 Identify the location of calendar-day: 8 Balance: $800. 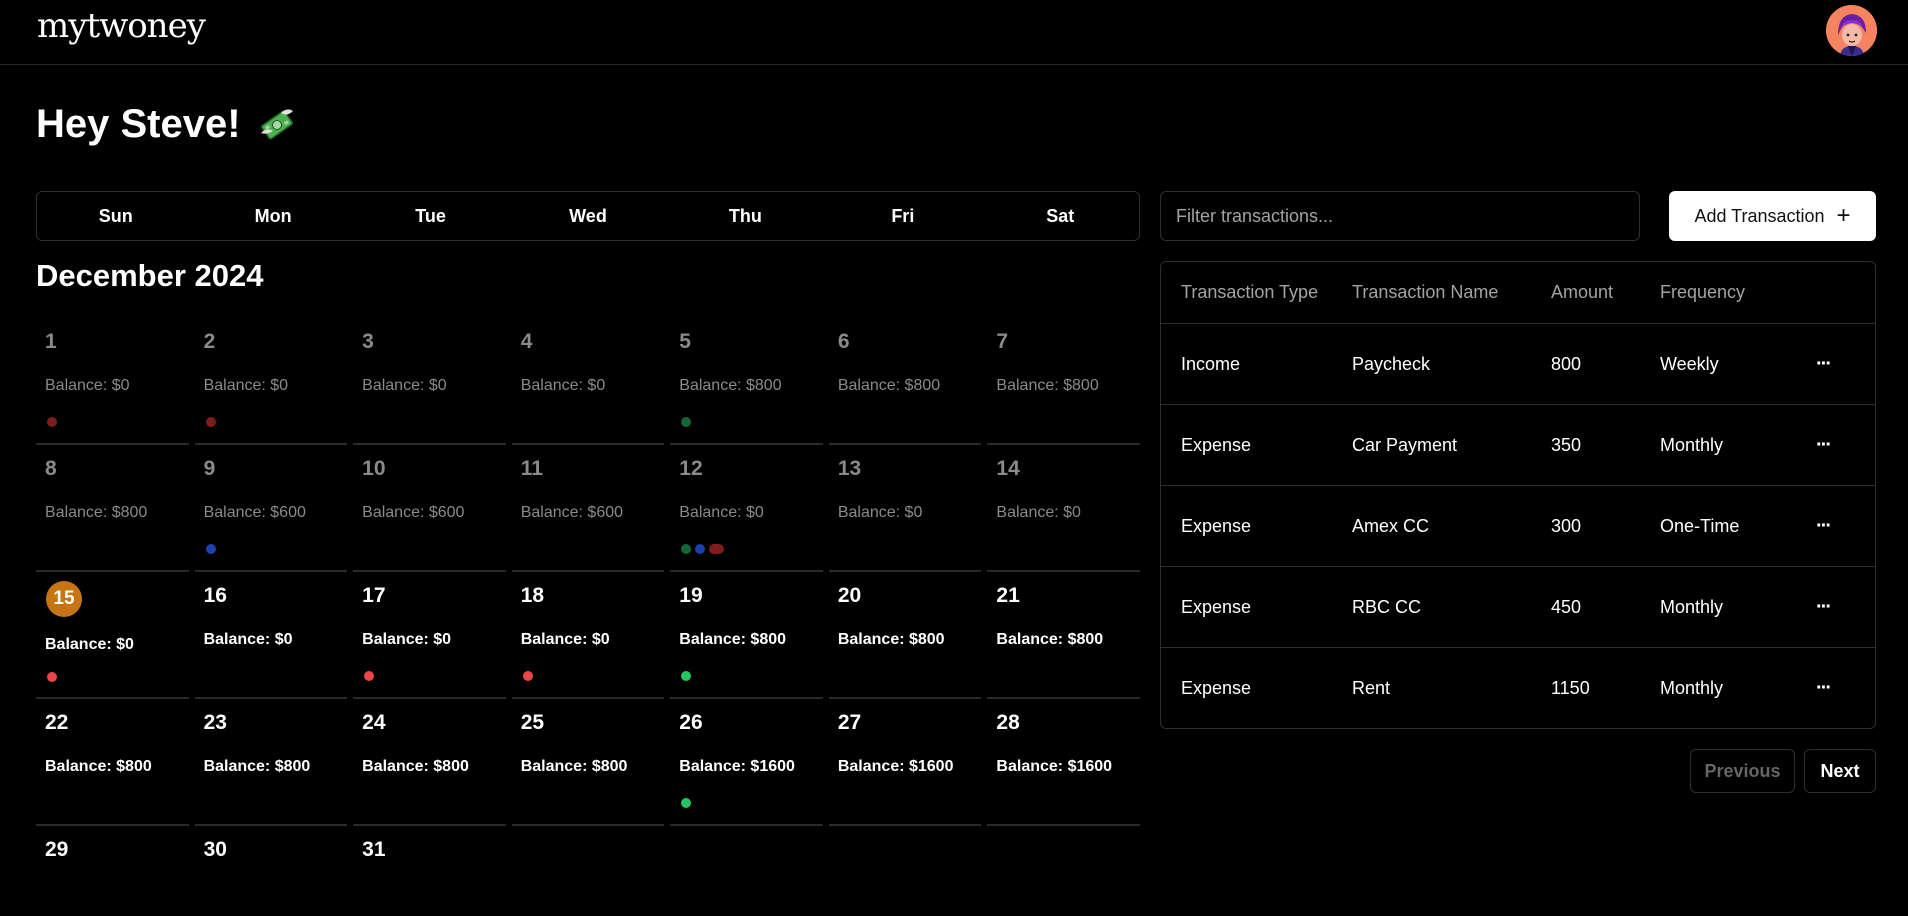
(112, 508).